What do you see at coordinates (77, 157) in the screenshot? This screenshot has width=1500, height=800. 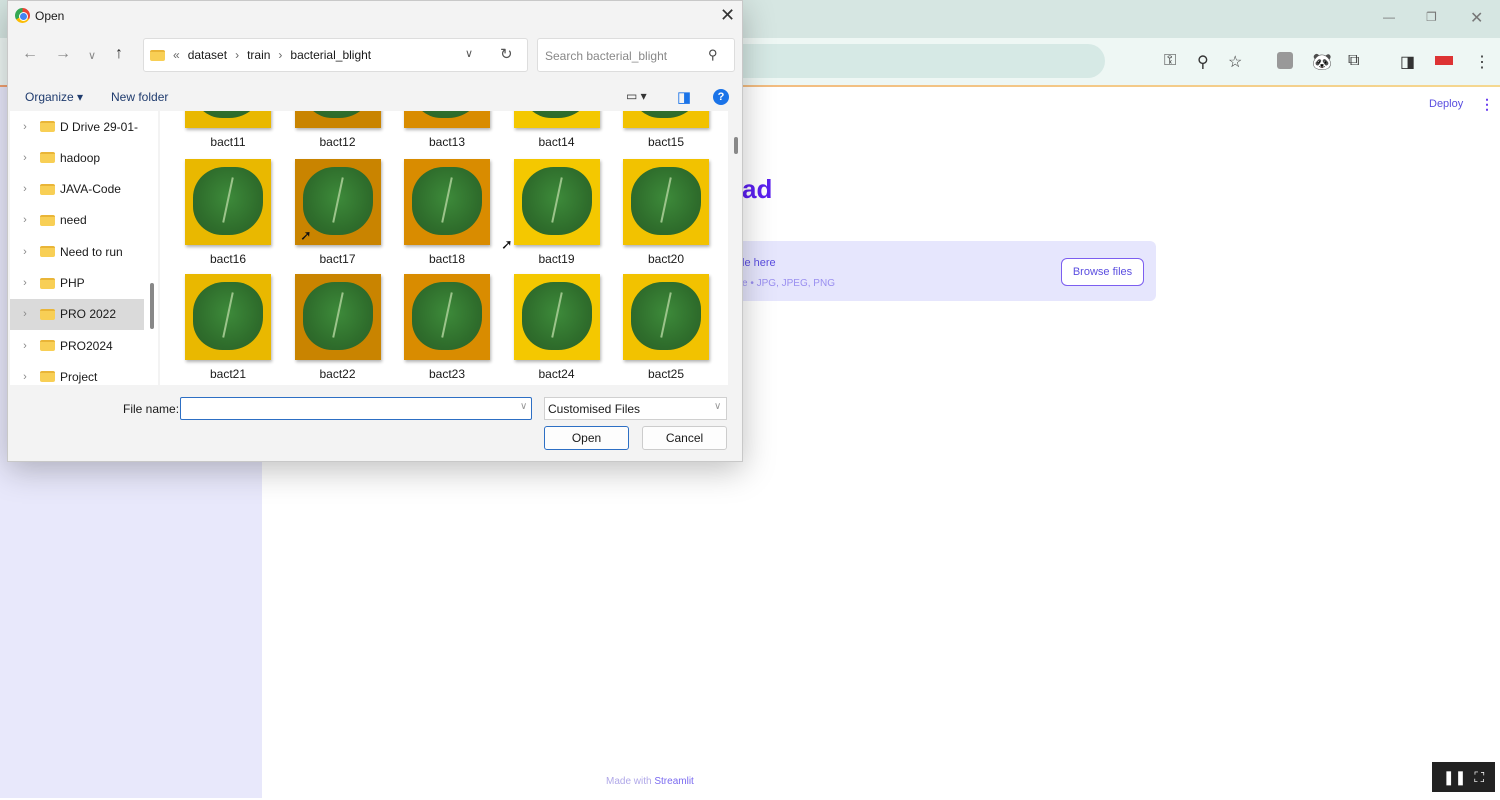 I see `tree-item: › hadoop` at bounding box center [77, 157].